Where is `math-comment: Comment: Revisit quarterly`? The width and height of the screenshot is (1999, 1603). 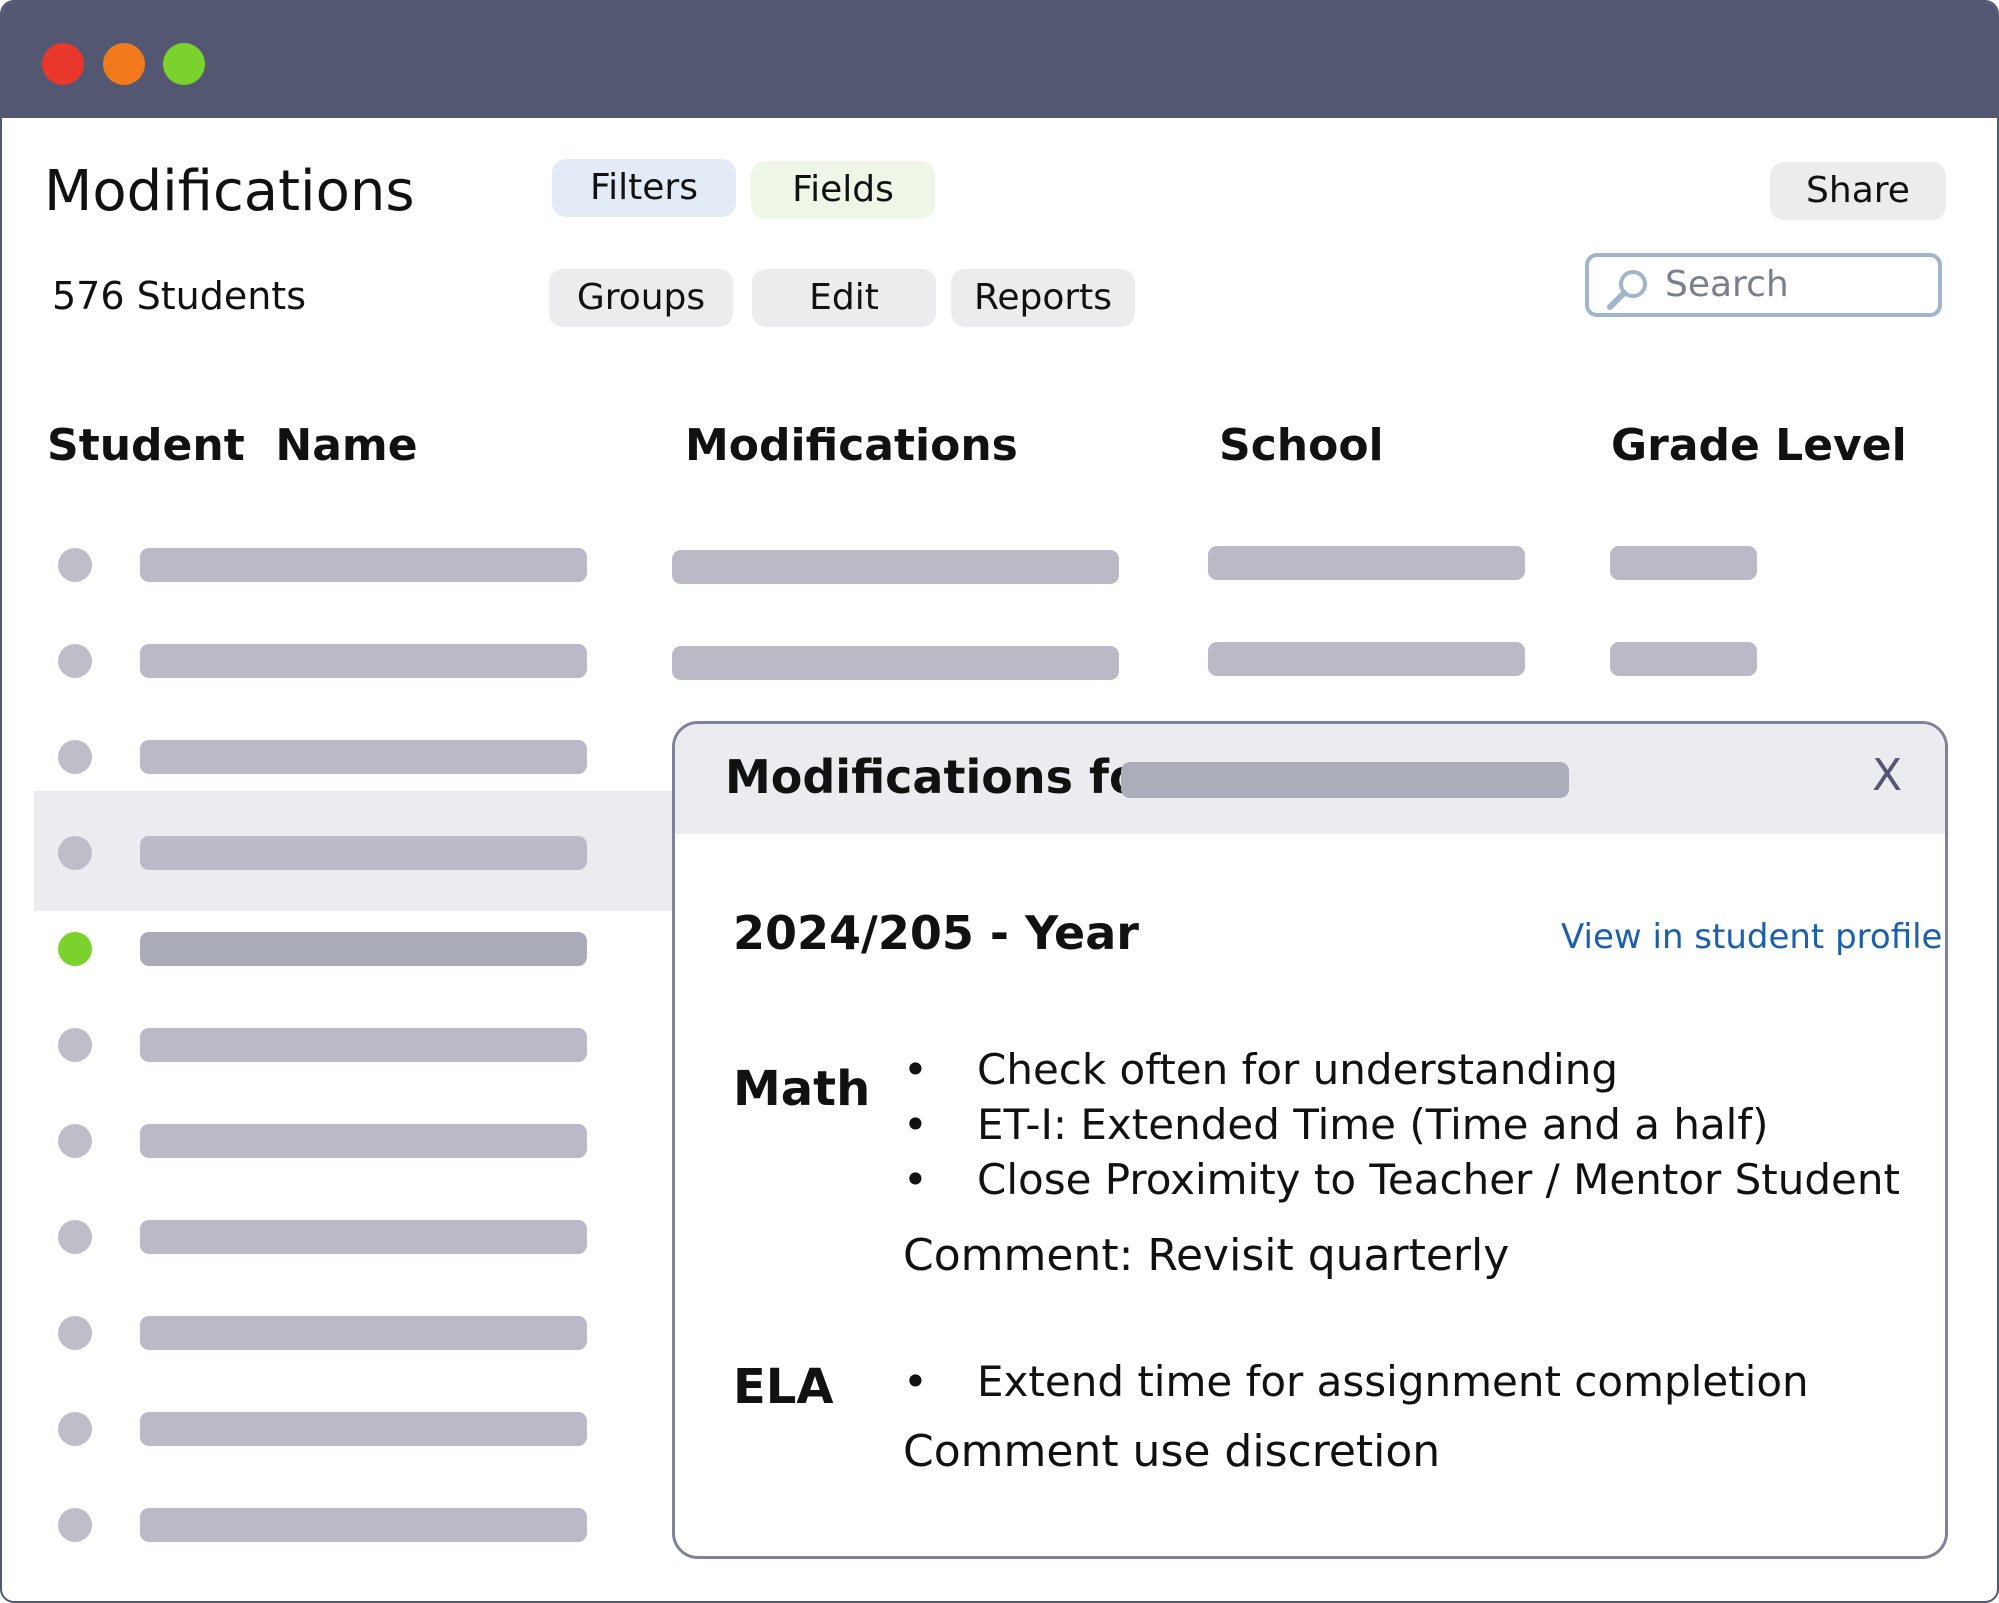 math-comment: Comment: Revisit quarterly is located at coordinates (1206, 1255).